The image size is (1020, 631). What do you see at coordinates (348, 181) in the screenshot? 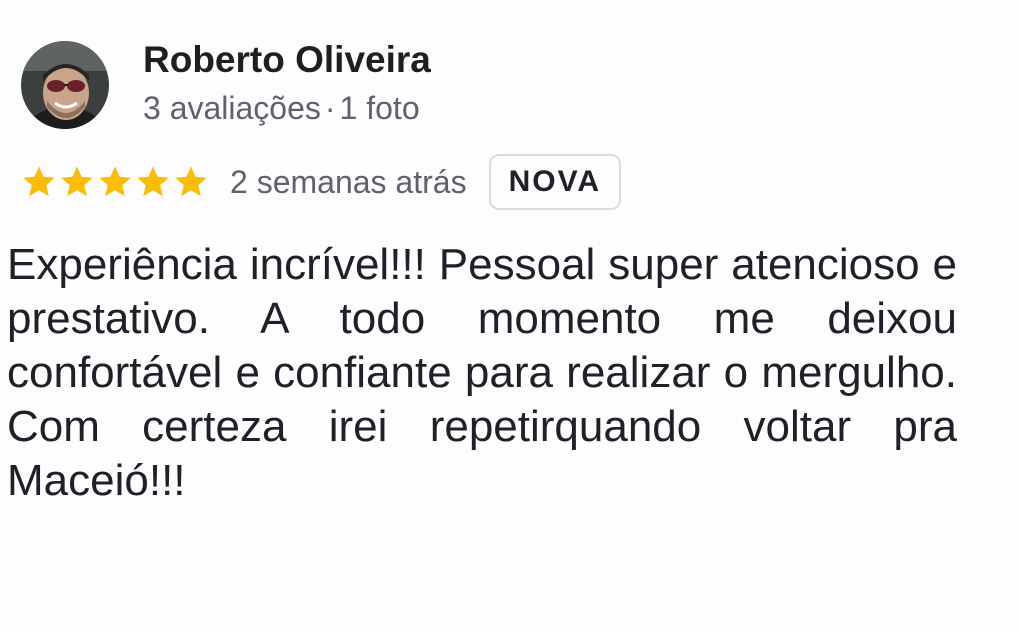
I see `review-time: 2 semanas atrás` at bounding box center [348, 181].